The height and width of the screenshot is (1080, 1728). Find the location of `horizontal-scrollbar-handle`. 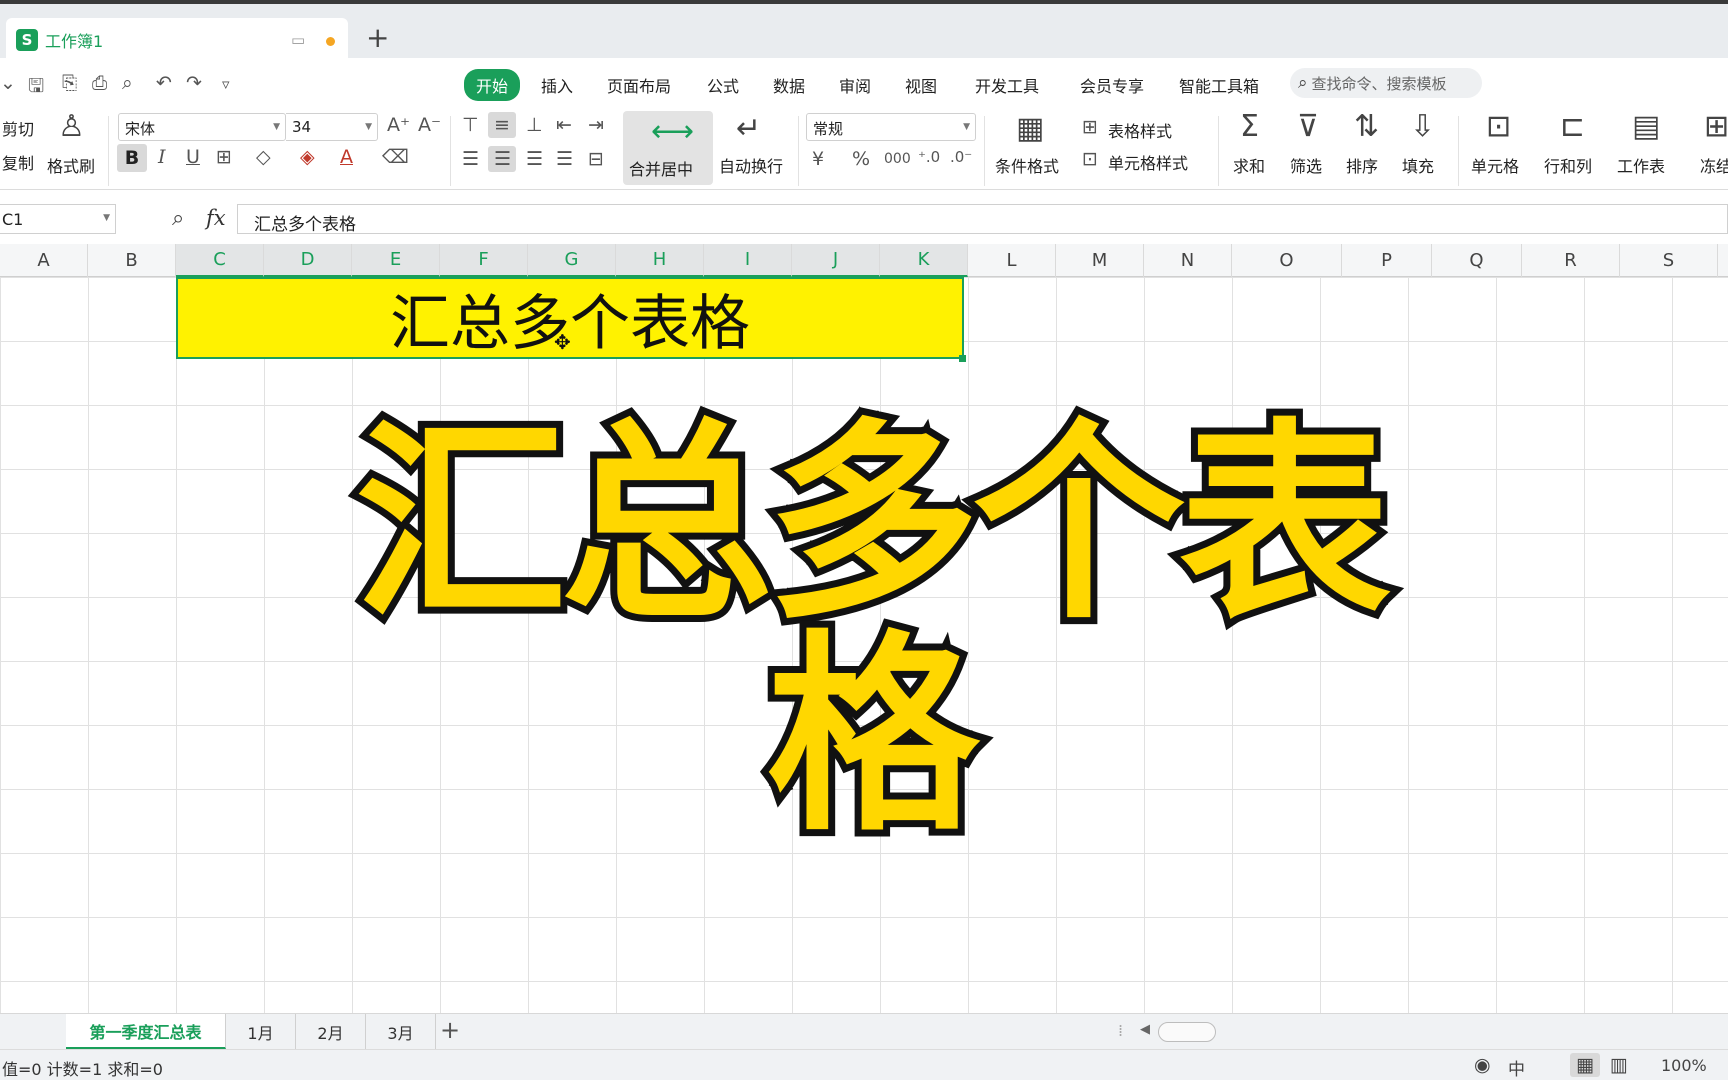

horizontal-scrollbar-handle is located at coordinates (1187, 1032).